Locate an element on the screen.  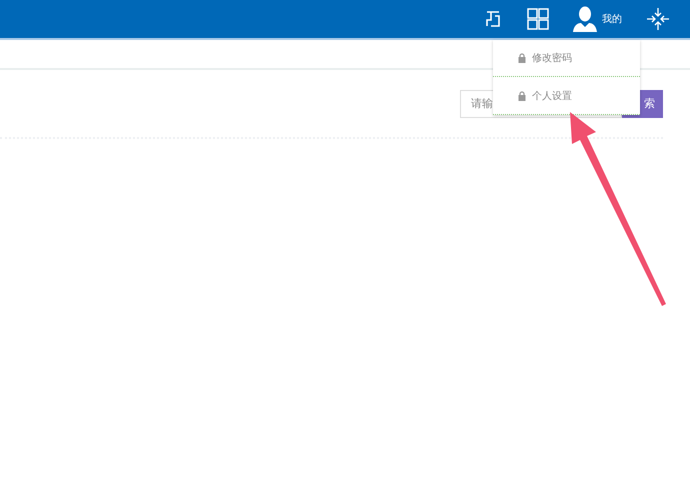
menu-item: 个人设置 is located at coordinates (566, 96).